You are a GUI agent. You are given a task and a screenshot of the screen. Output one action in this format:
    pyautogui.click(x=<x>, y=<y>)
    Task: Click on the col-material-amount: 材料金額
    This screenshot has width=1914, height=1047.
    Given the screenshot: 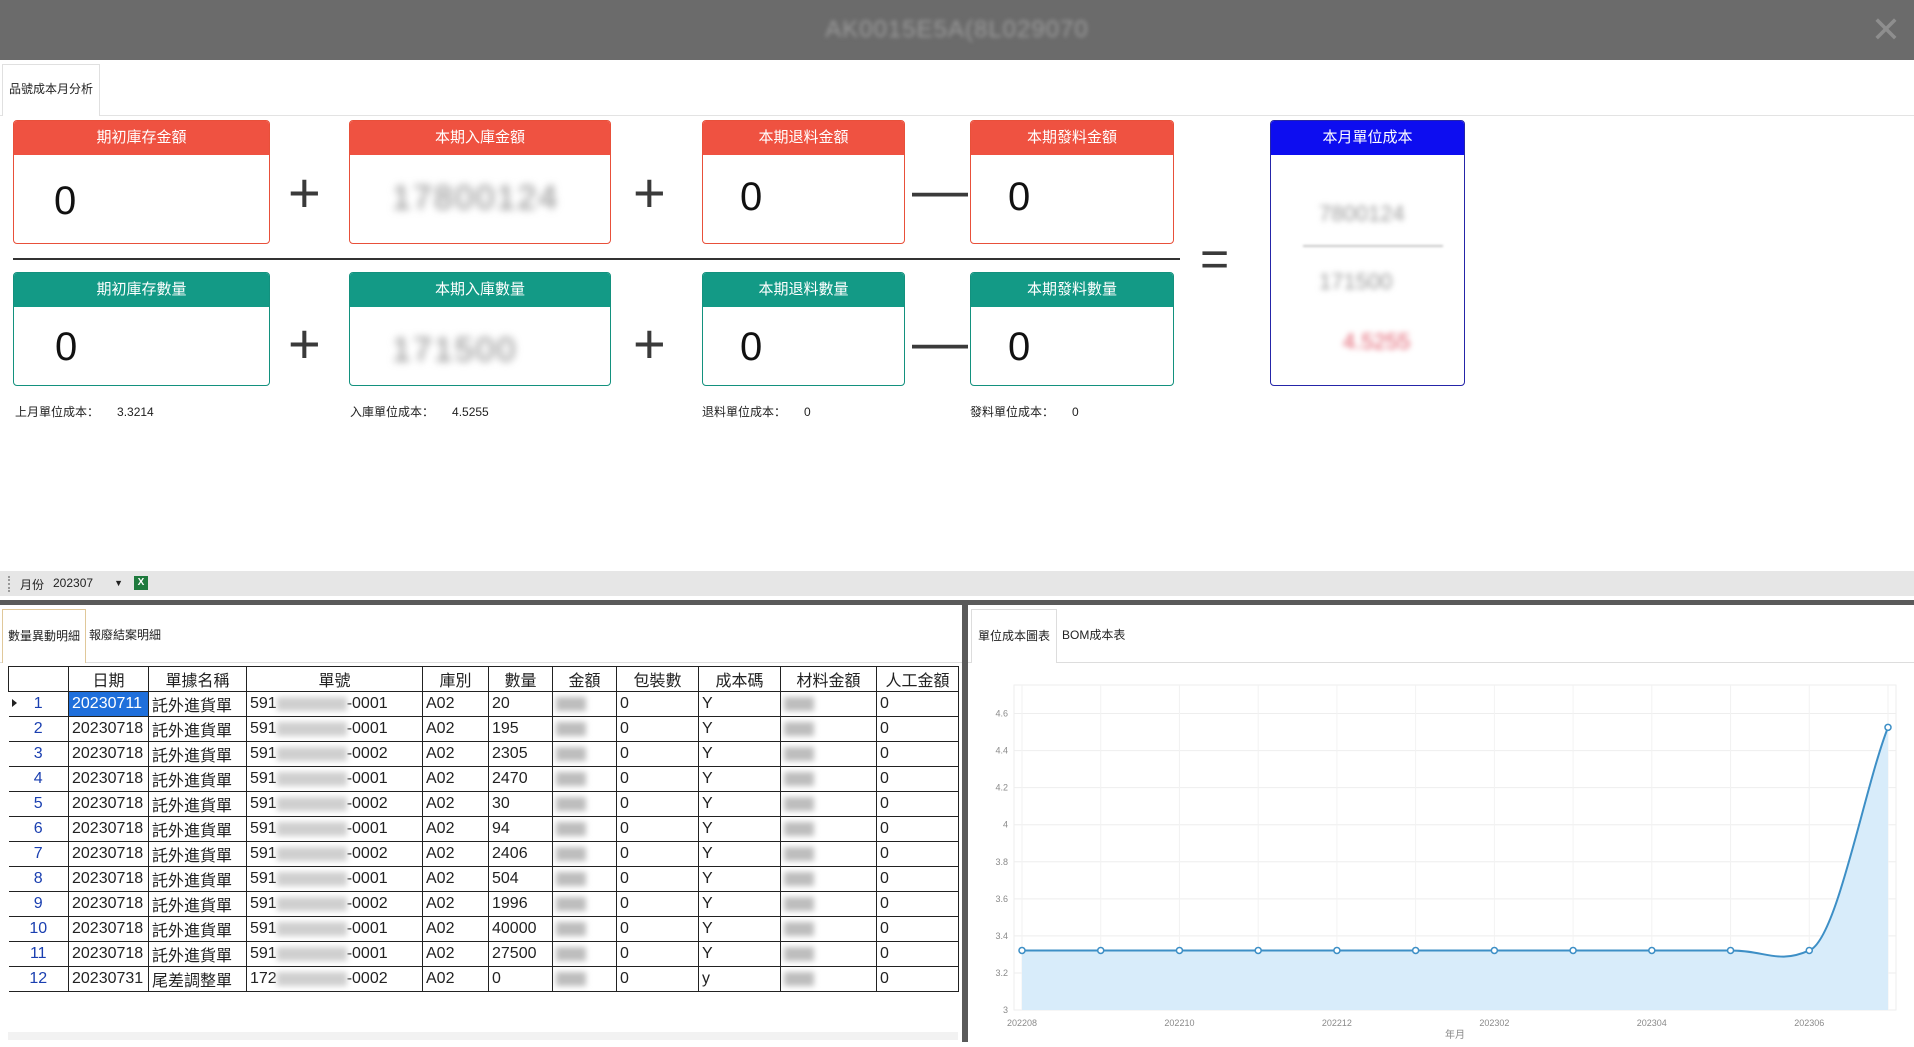 What is the action you would take?
    pyautogui.click(x=828, y=679)
    